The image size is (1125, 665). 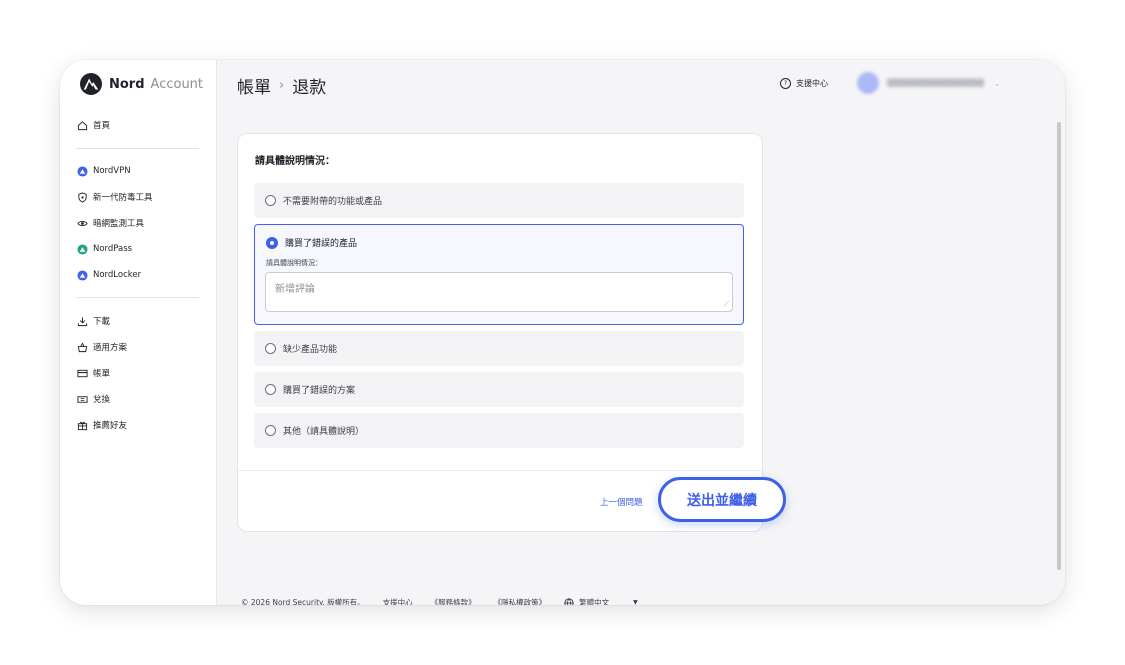 What do you see at coordinates (82, 125) in the screenshot?
I see `home-icon` at bounding box center [82, 125].